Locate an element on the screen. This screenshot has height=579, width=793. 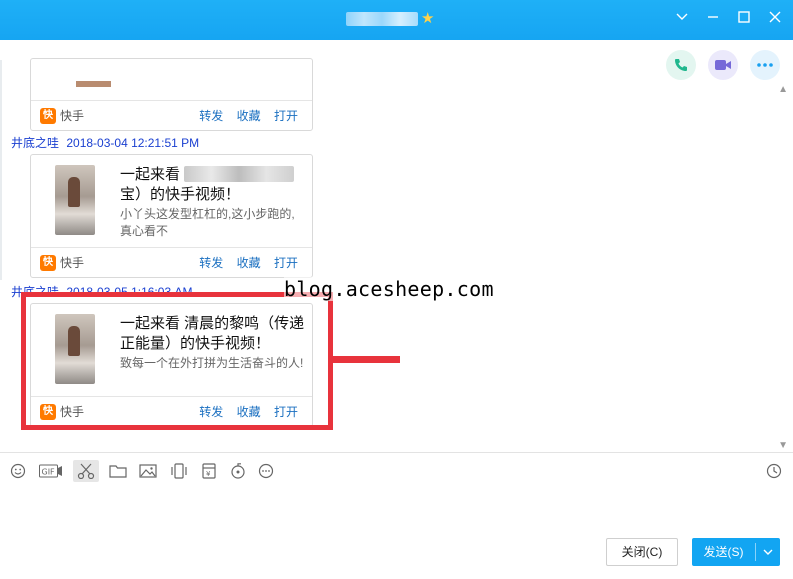
highlight-box is located at coordinates (177, 361).